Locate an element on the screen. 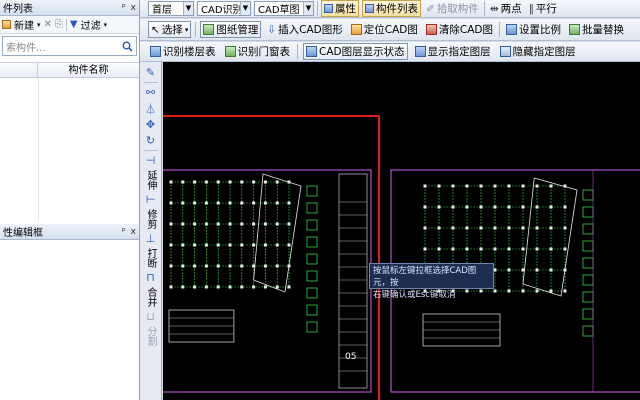 This screenshot has width=640, height=400. pen-icon: ✎ is located at coordinates (151, 72).